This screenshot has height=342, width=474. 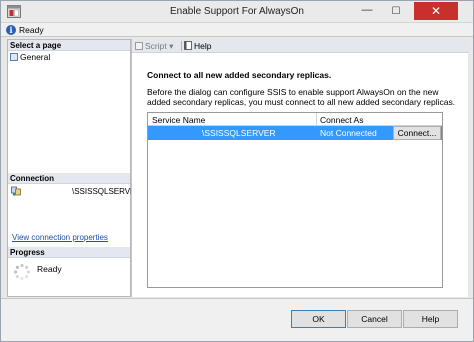 What do you see at coordinates (181, 46) in the screenshot?
I see `toolbar-separator` at bounding box center [181, 46].